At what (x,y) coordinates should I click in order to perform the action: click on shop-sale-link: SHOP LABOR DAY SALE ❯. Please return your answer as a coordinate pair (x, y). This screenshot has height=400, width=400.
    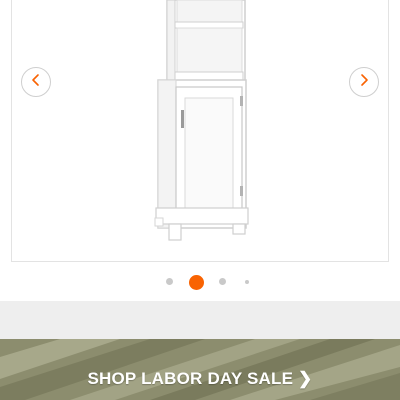
    Looking at the image, I should click on (200, 379).